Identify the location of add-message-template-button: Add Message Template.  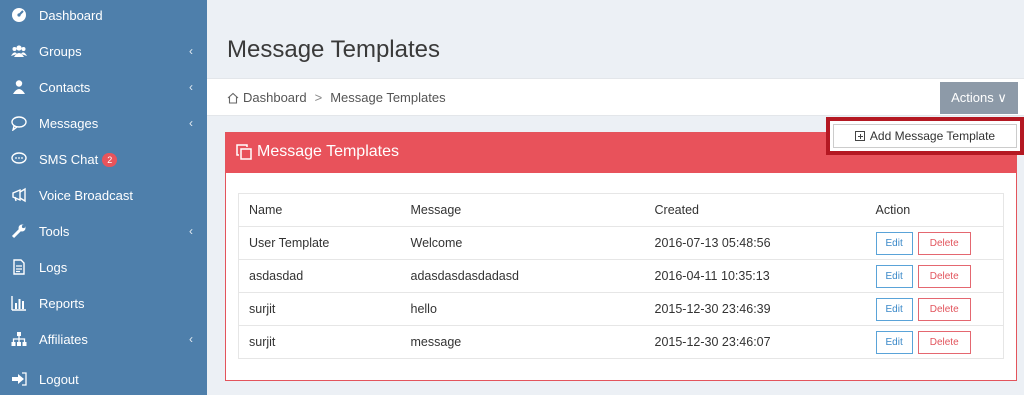
(925, 136).